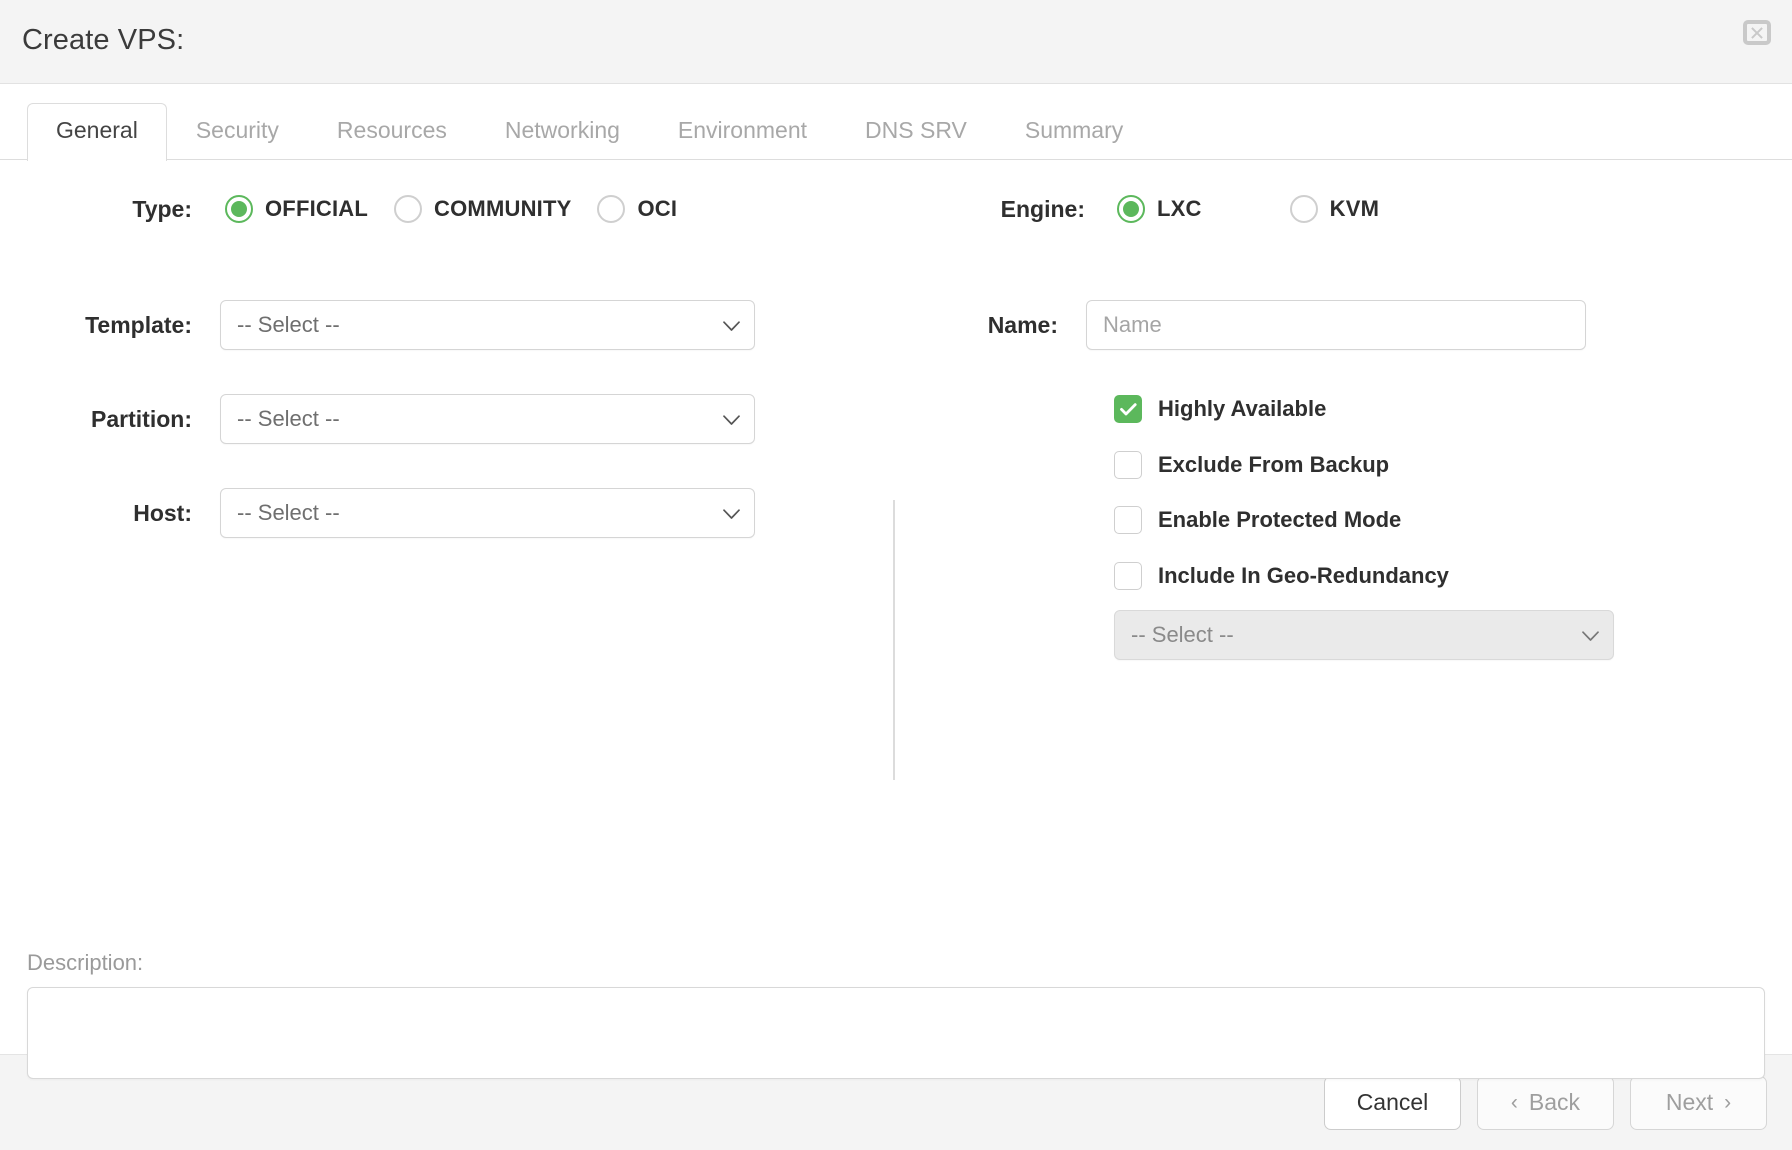  Describe the element at coordinates (1689, 1102) in the screenshot. I see `next-button-label: Next` at that location.